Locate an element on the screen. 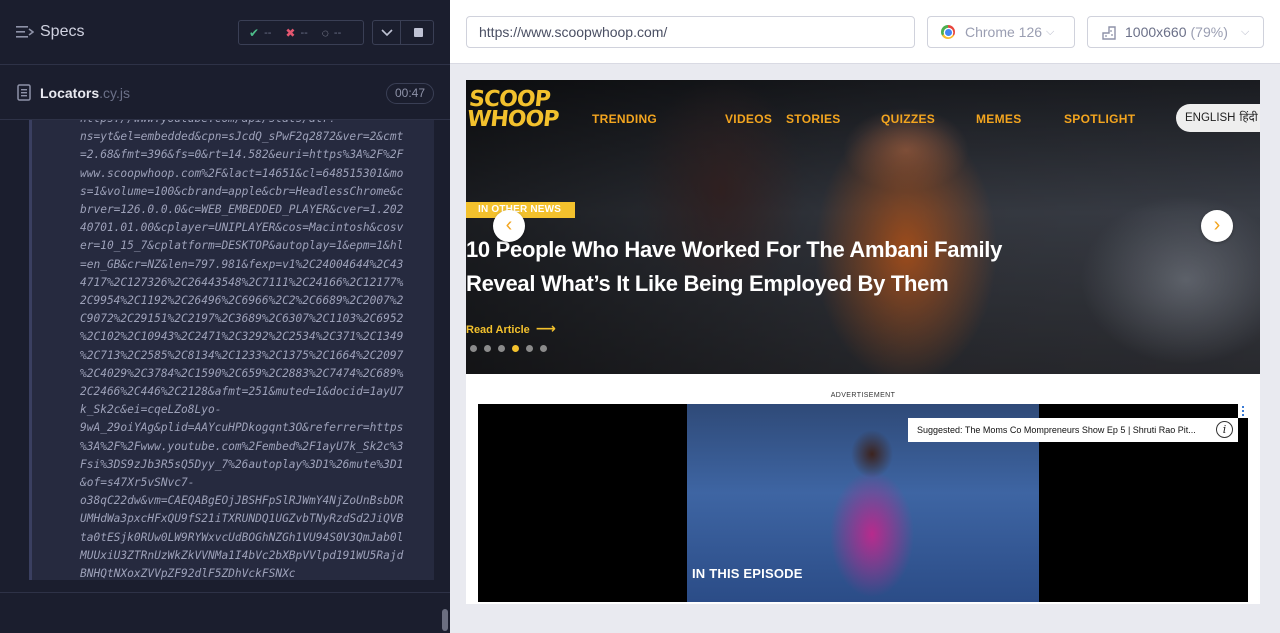 This screenshot has height=633, width=1280. chevron-down-icon is located at coordinates (387, 33).